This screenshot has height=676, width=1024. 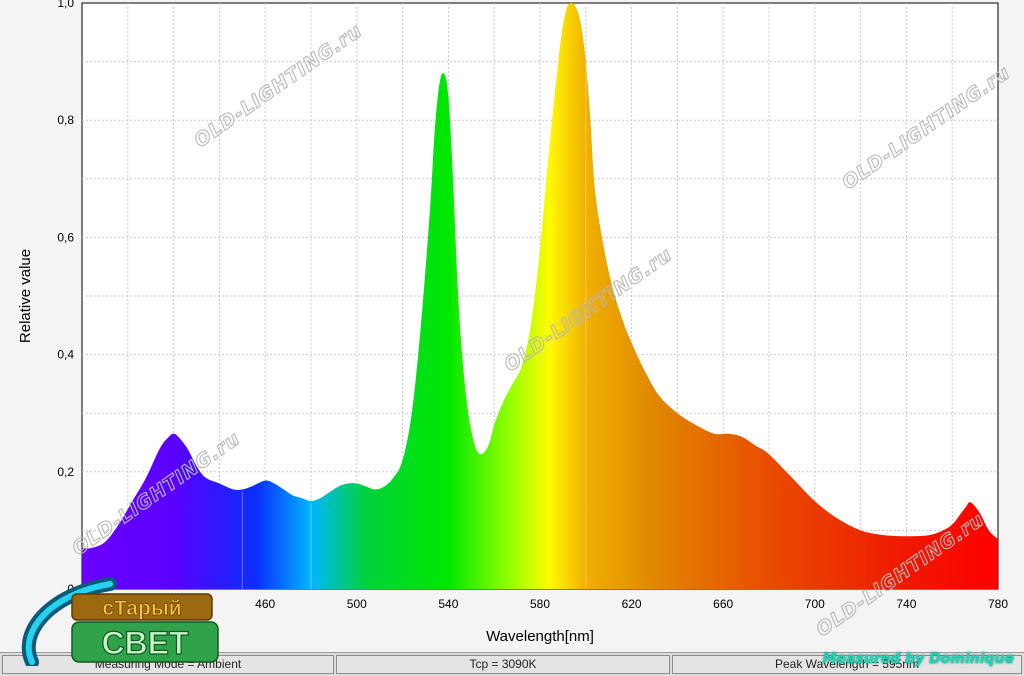 I want to click on x-tick-540: 540, so click(x=448, y=604).